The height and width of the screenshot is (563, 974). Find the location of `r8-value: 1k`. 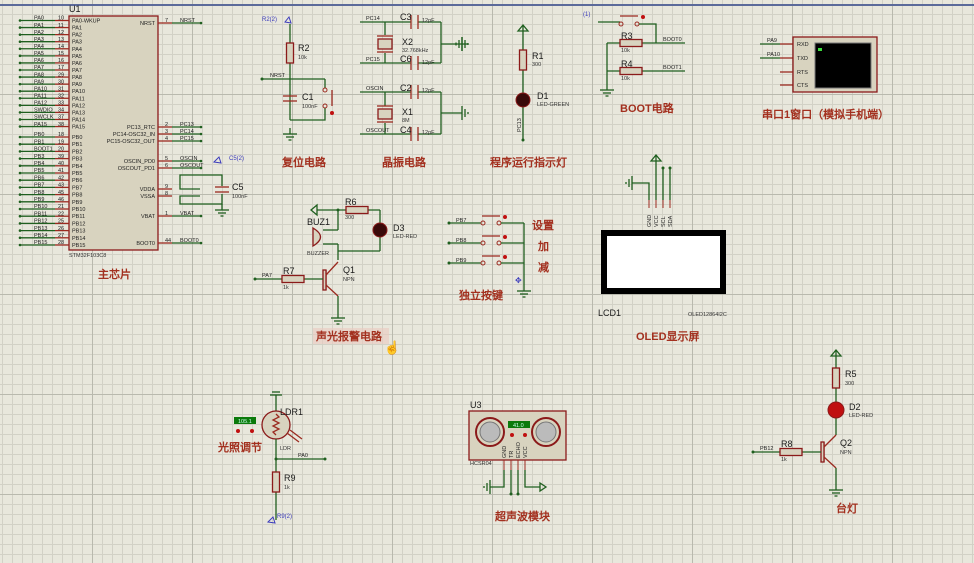

r8-value: 1k is located at coordinates (784, 460).